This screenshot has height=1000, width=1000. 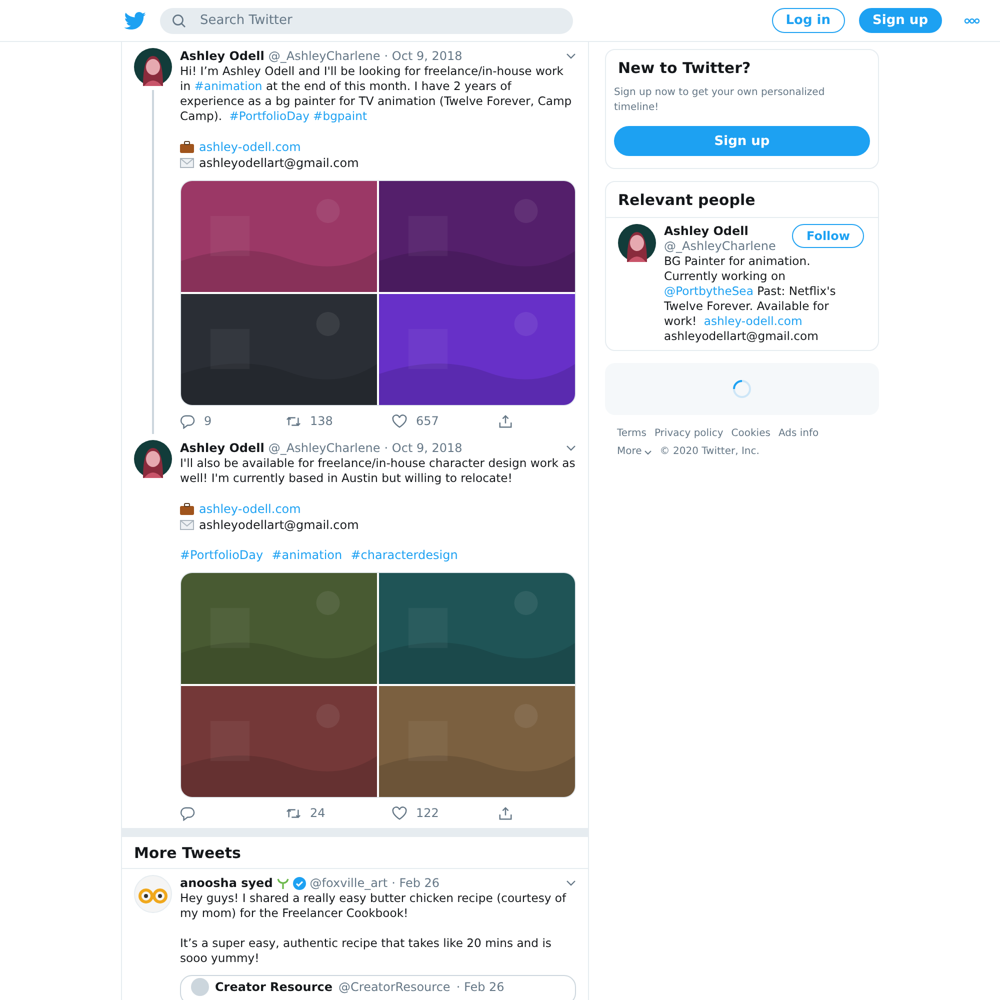 What do you see at coordinates (808, 20) in the screenshot?
I see `login-button: Log in` at bounding box center [808, 20].